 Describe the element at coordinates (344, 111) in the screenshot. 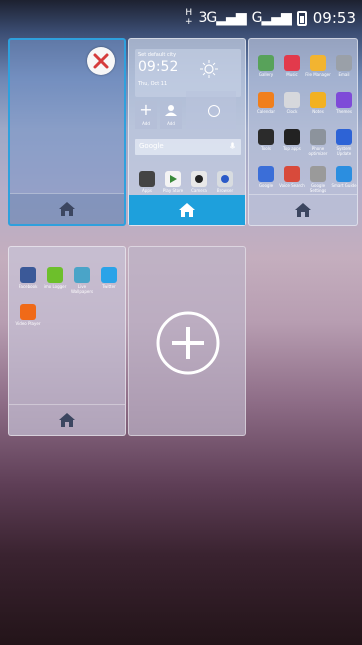

I see `app-label: Themes` at that location.